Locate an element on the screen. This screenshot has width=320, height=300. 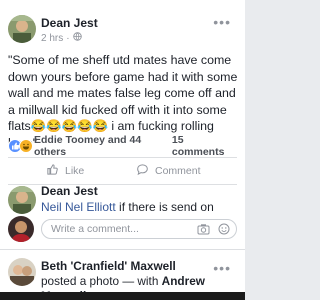
comment-text: Neil Nel Elliott if there is send on is located at coordinates (127, 207).